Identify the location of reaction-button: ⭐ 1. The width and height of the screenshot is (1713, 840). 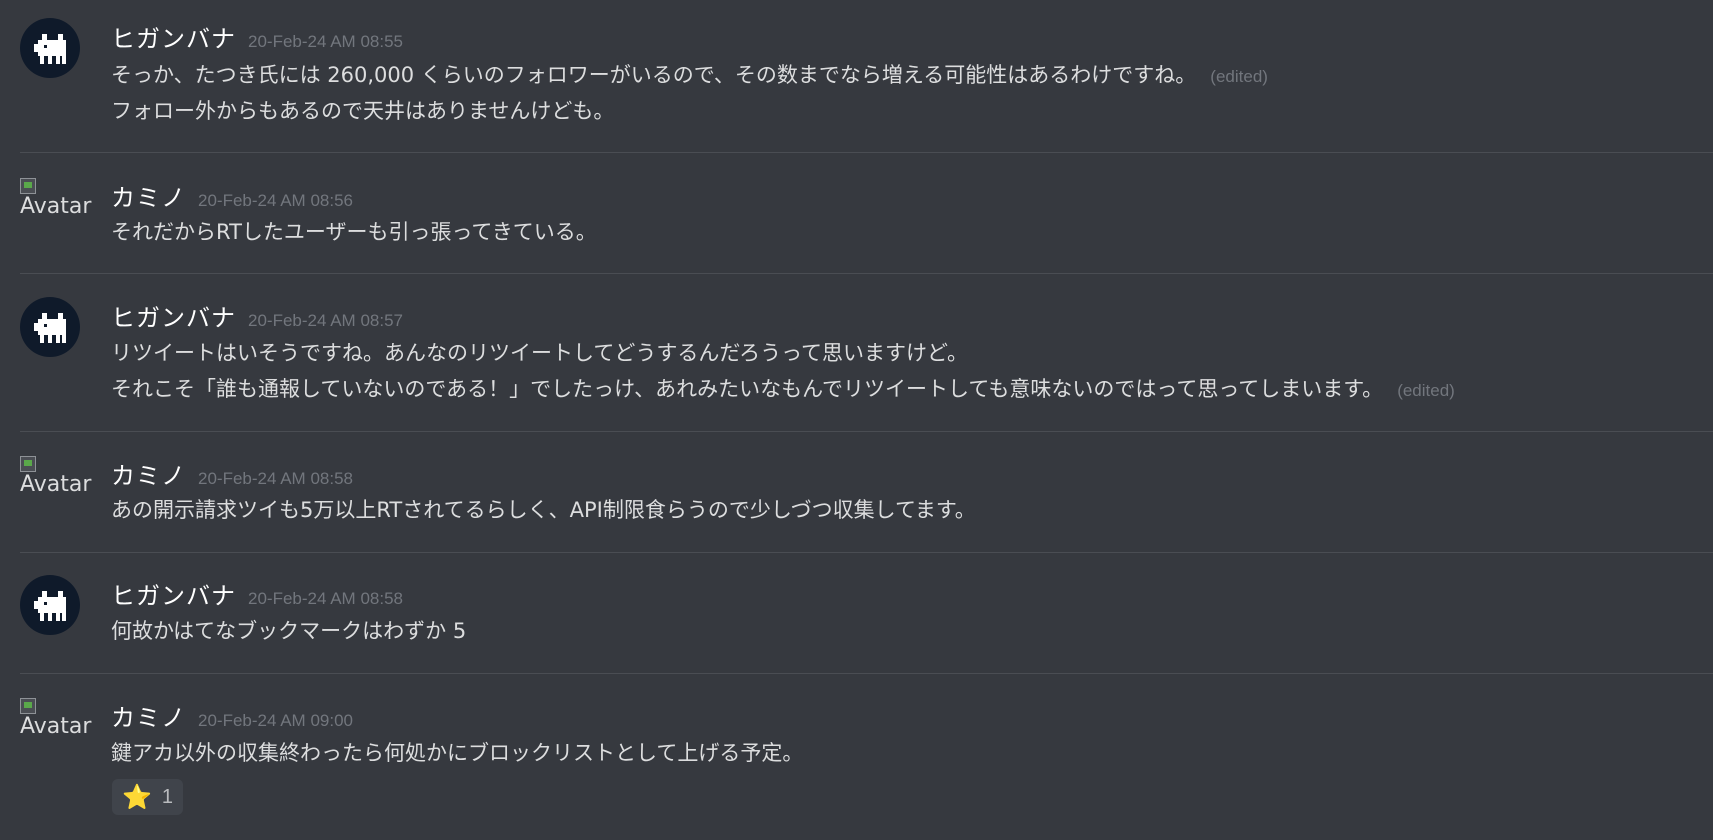
(148, 797).